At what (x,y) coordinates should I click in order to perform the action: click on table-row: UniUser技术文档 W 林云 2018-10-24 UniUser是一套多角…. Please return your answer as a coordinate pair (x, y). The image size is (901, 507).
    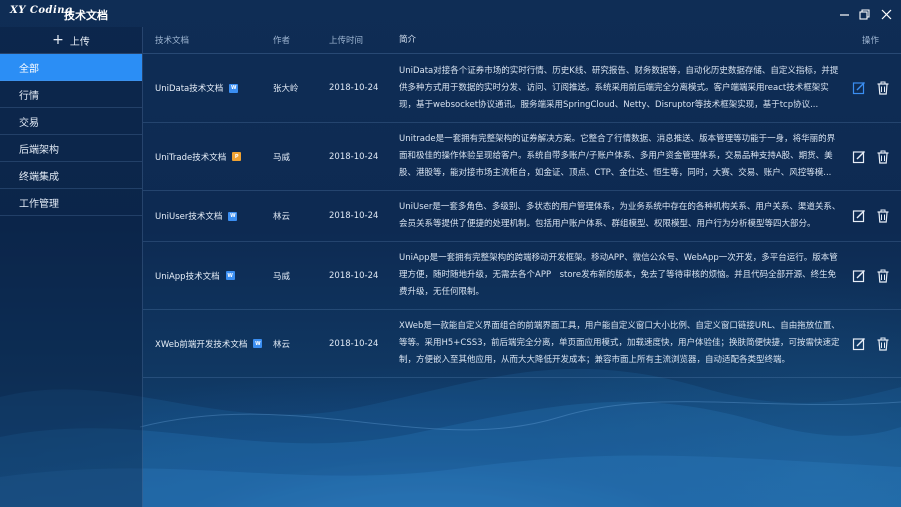
    Looking at the image, I should click on (522, 216).